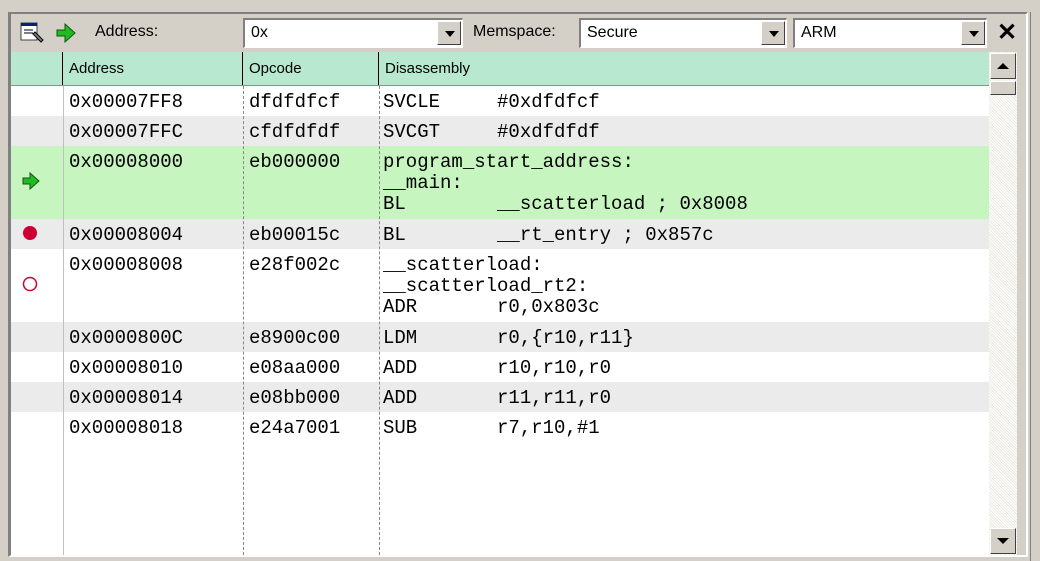 This screenshot has width=1040, height=561. I want to click on scroll-up-button, so click(1003, 66).